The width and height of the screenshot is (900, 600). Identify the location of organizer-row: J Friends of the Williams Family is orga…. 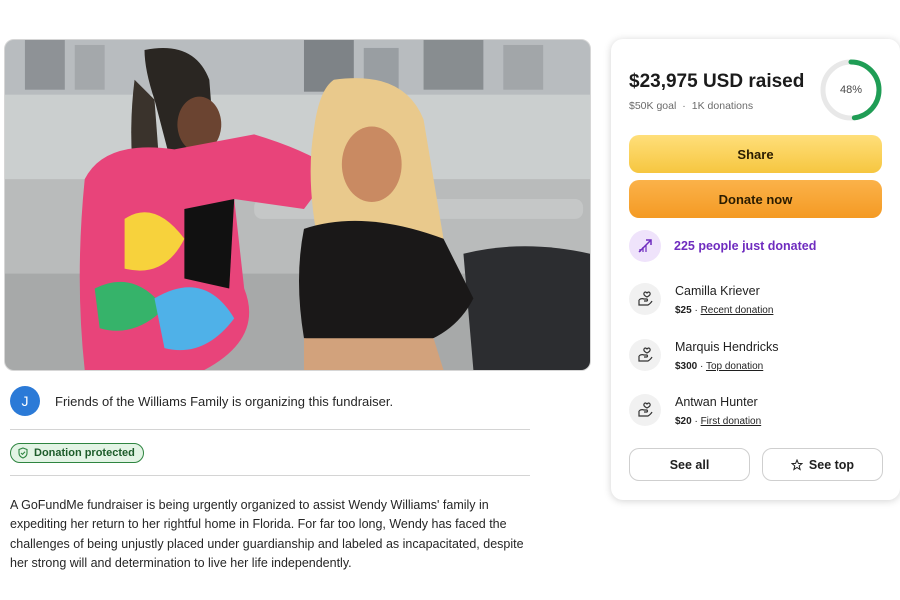
(270, 401).